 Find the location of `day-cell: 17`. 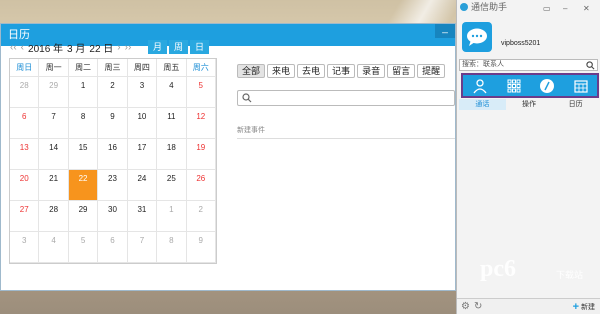

day-cell: 17 is located at coordinates (142, 154).